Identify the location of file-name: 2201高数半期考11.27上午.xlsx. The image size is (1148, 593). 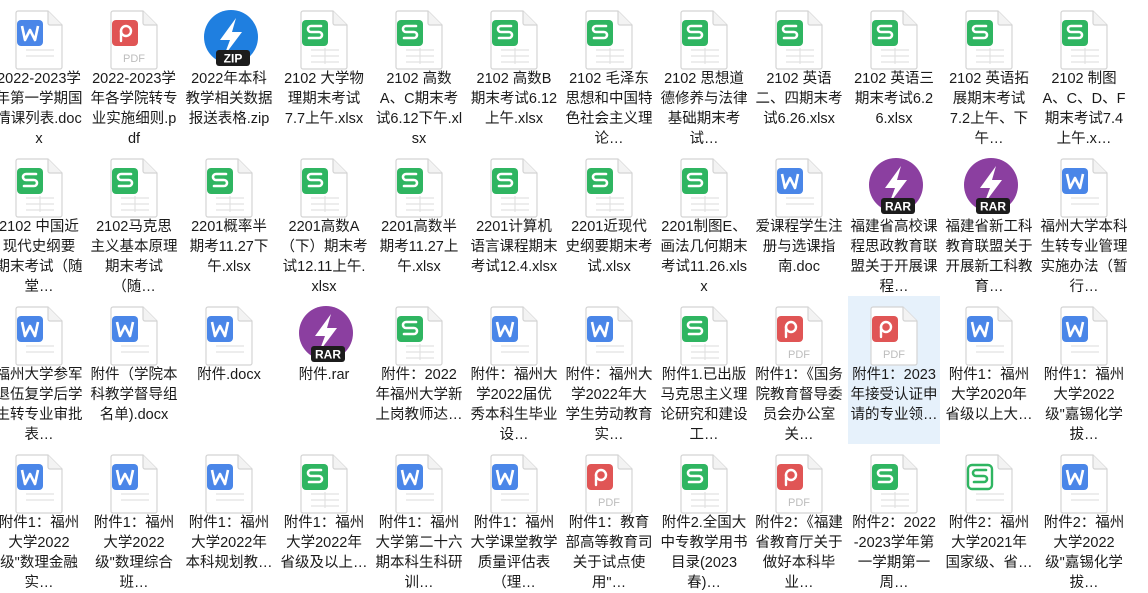
(419, 247).